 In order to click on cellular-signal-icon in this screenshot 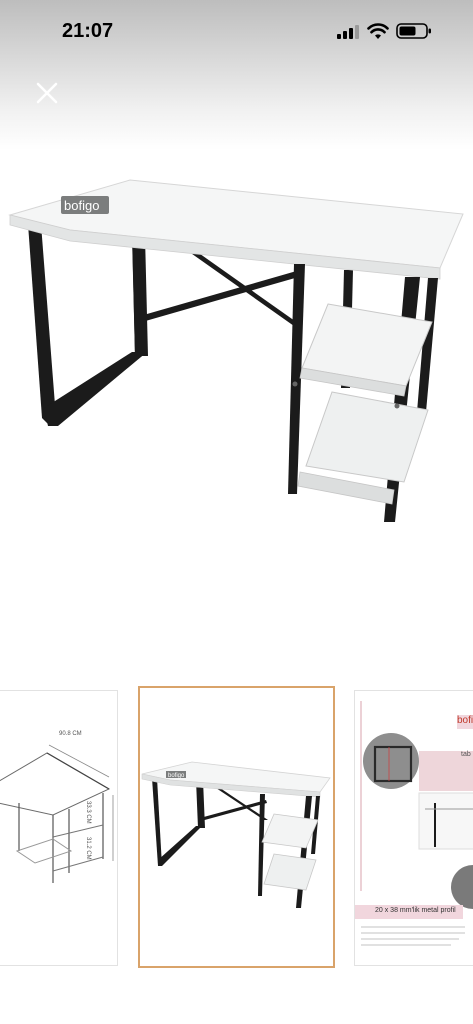, I will do `click(348, 32)`.